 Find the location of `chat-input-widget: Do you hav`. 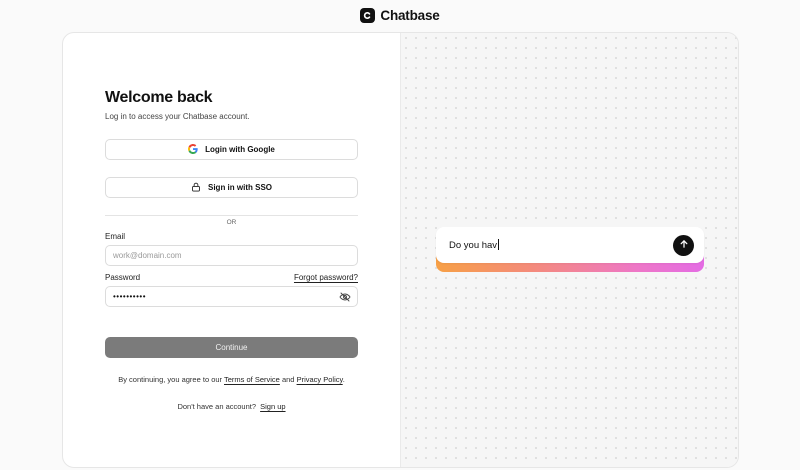

chat-input-widget: Do you hav is located at coordinates (570, 249).